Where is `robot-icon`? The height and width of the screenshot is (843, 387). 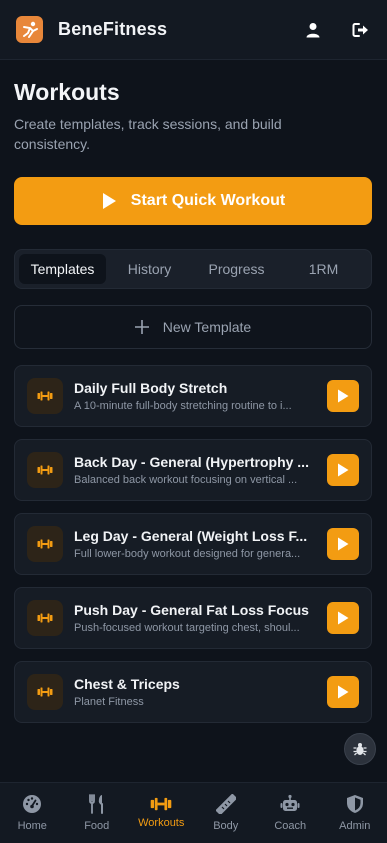
robot-icon is located at coordinates (290, 802).